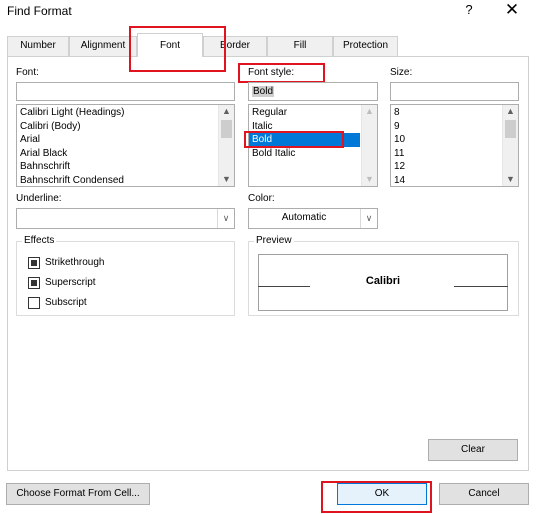  I want to click on font-style-input: Bold, so click(313, 91).